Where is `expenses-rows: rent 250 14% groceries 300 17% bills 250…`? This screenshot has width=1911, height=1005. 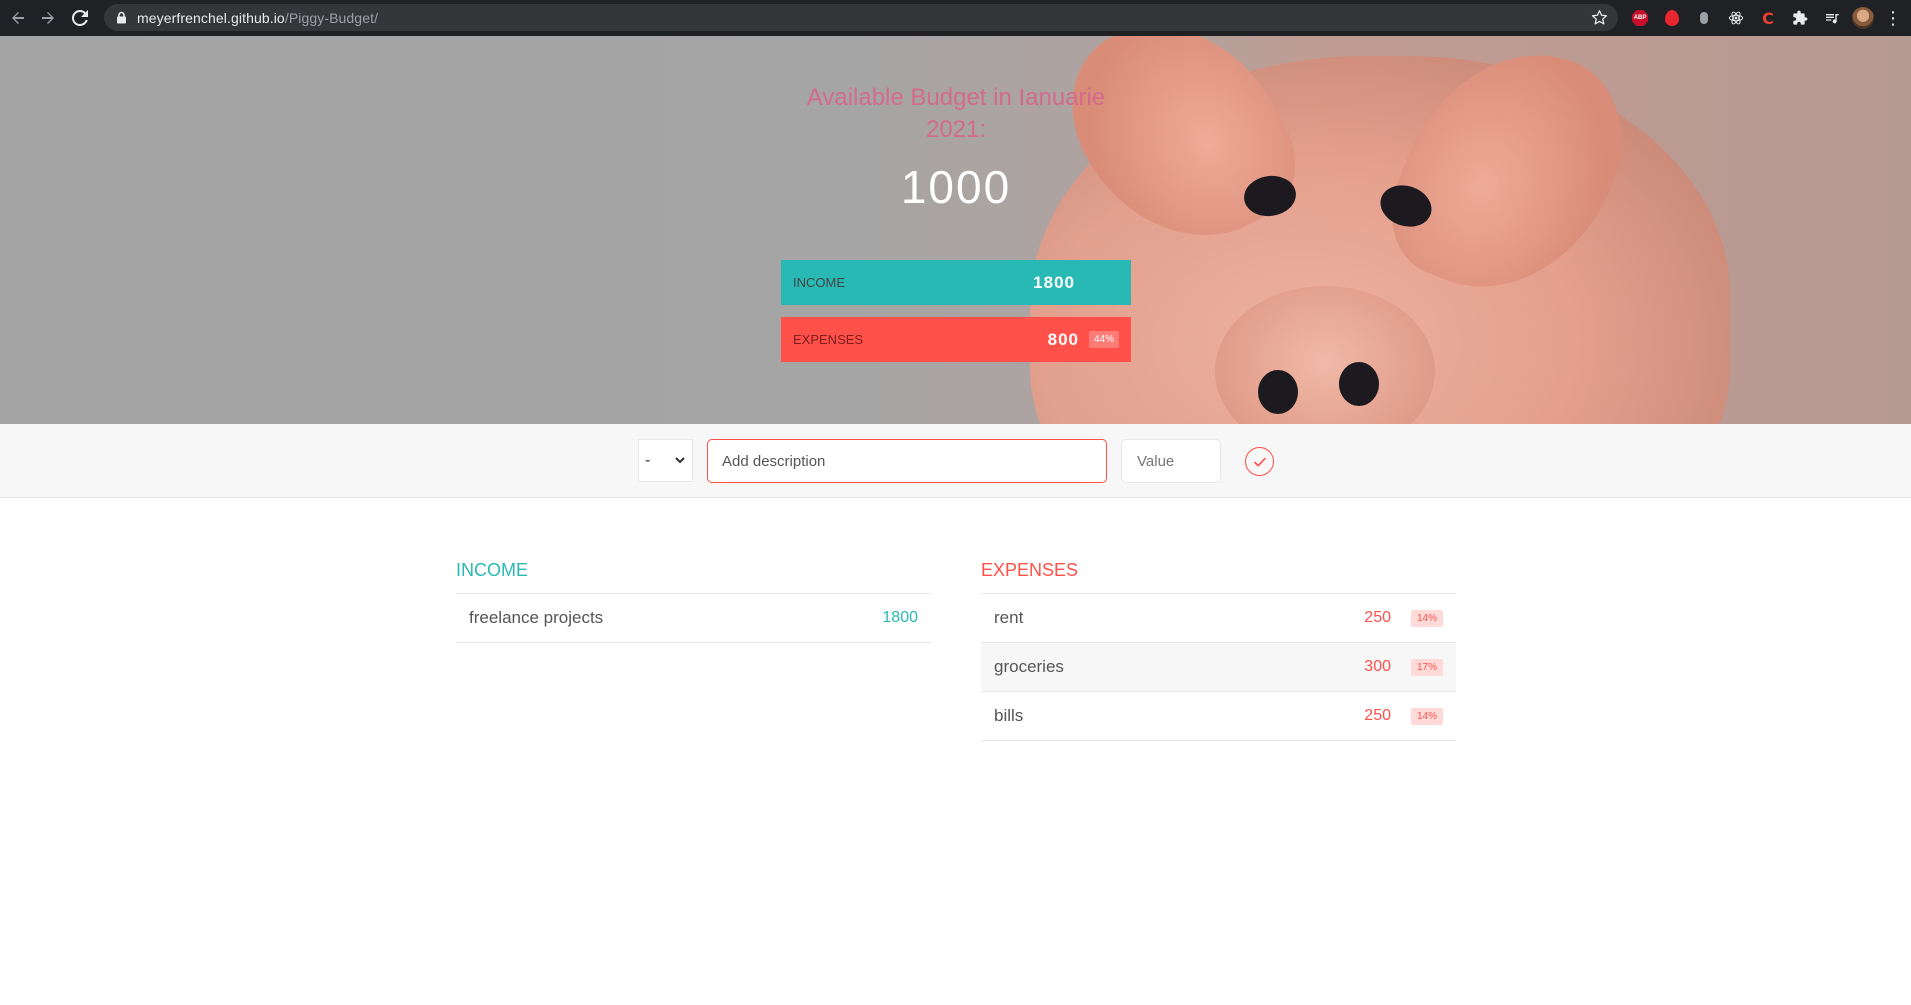 expenses-rows: rent 250 14% groceries 300 17% bills 250… is located at coordinates (1218, 667).